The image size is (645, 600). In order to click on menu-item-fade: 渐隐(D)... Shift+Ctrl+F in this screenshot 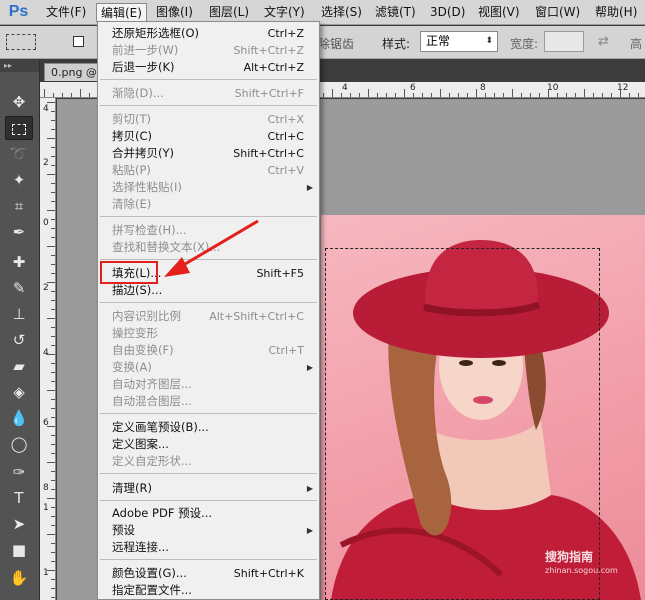, I will do `click(208, 93)`.